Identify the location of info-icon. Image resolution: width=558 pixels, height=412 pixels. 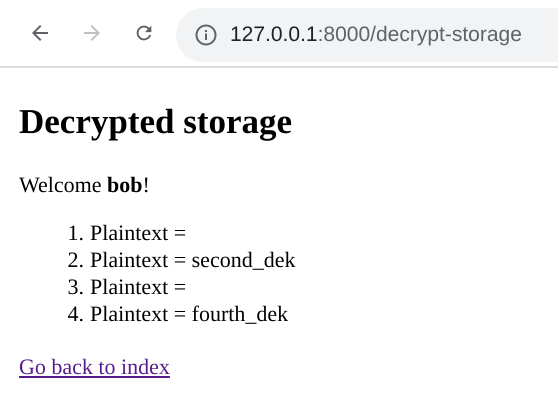
(206, 35).